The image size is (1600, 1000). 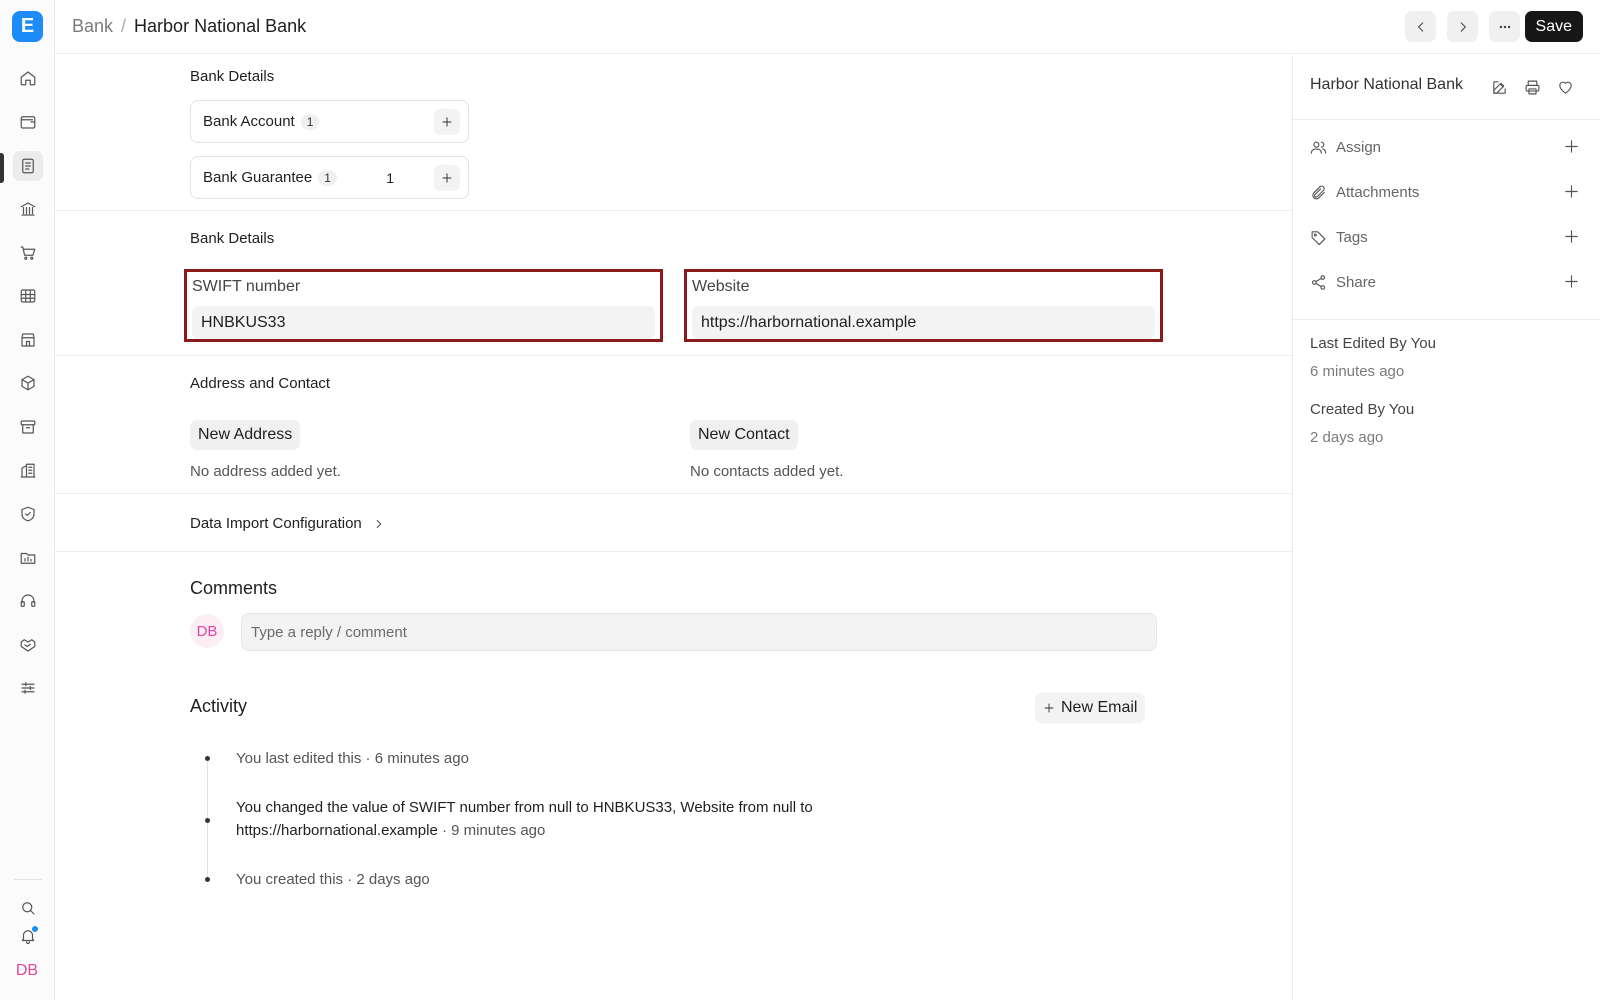 What do you see at coordinates (1318, 282) in the screenshot?
I see `share-icon` at bounding box center [1318, 282].